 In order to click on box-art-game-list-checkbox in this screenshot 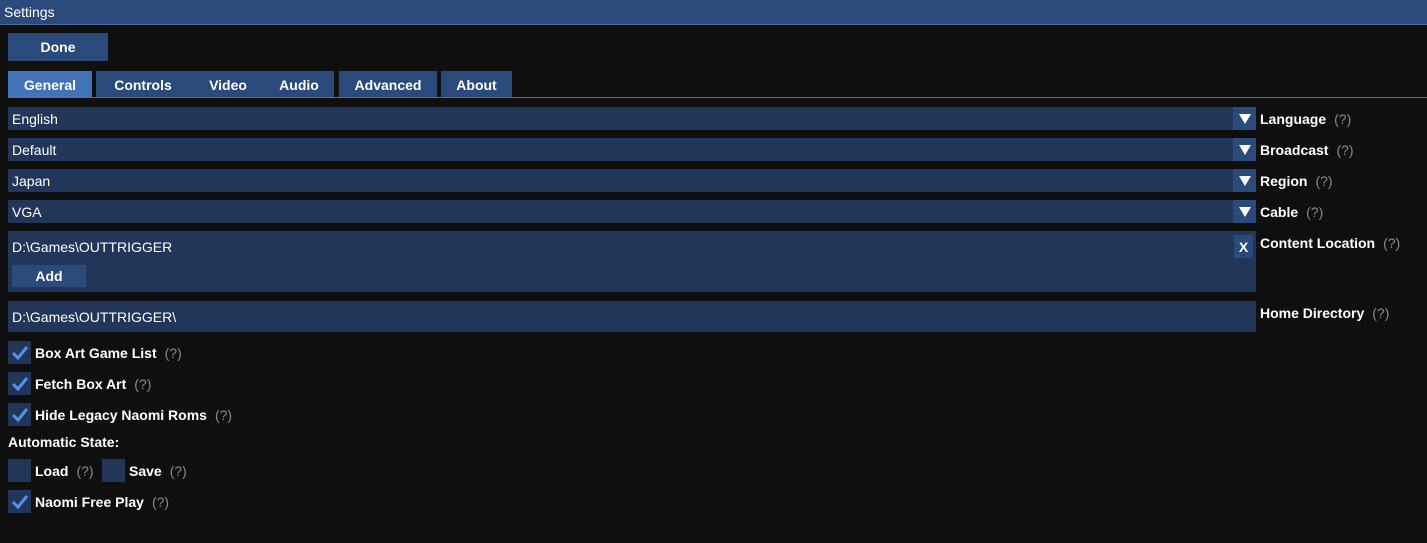, I will do `click(19, 352)`.